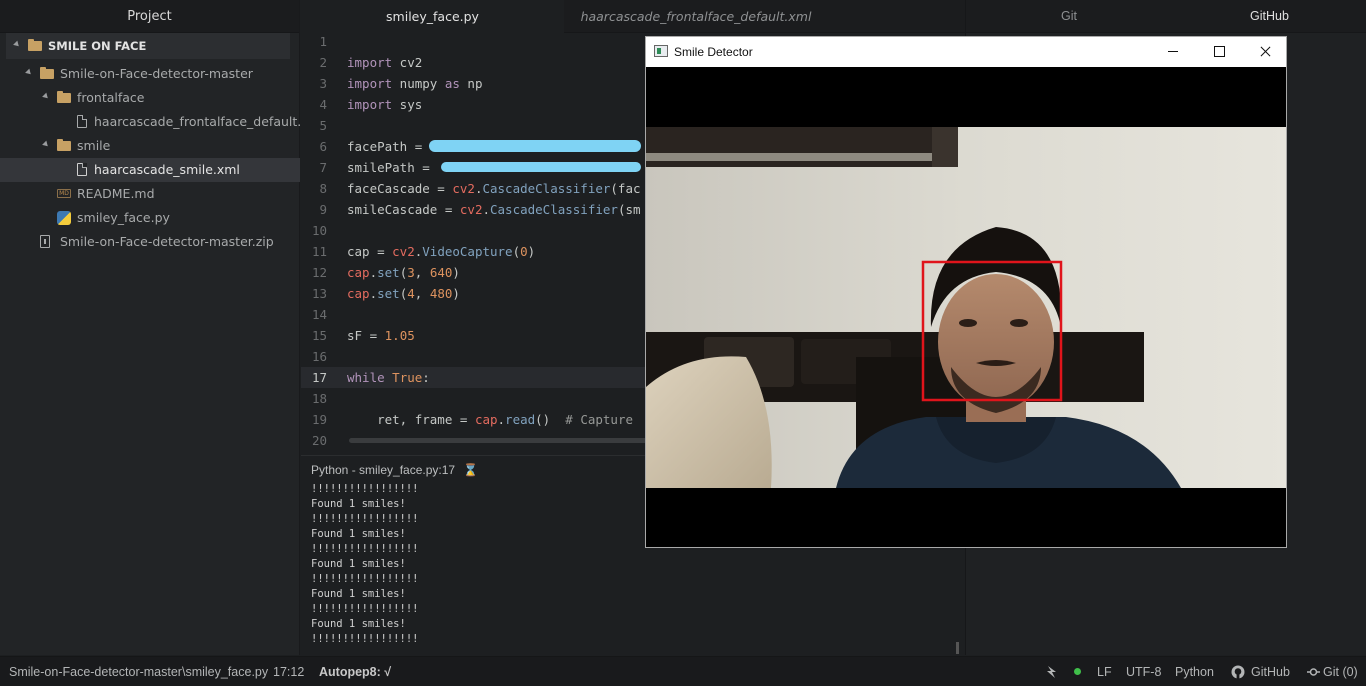 Image resolution: width=1366 pixels, height=686 pixels. What do you see at coordinates (414, 83) in the screenshot?
I see `code-line: import numpy as np` at bounding box center [414, 83].